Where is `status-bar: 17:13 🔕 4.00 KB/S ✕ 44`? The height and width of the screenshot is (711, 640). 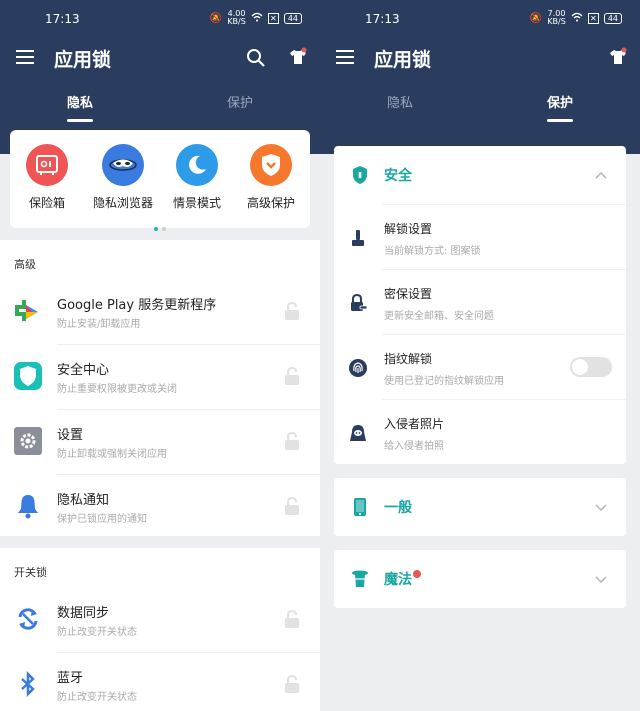 status-bar: 17:13 🔕 4.00 KB/S ✕ 44 is located at coordinates (160, 19).